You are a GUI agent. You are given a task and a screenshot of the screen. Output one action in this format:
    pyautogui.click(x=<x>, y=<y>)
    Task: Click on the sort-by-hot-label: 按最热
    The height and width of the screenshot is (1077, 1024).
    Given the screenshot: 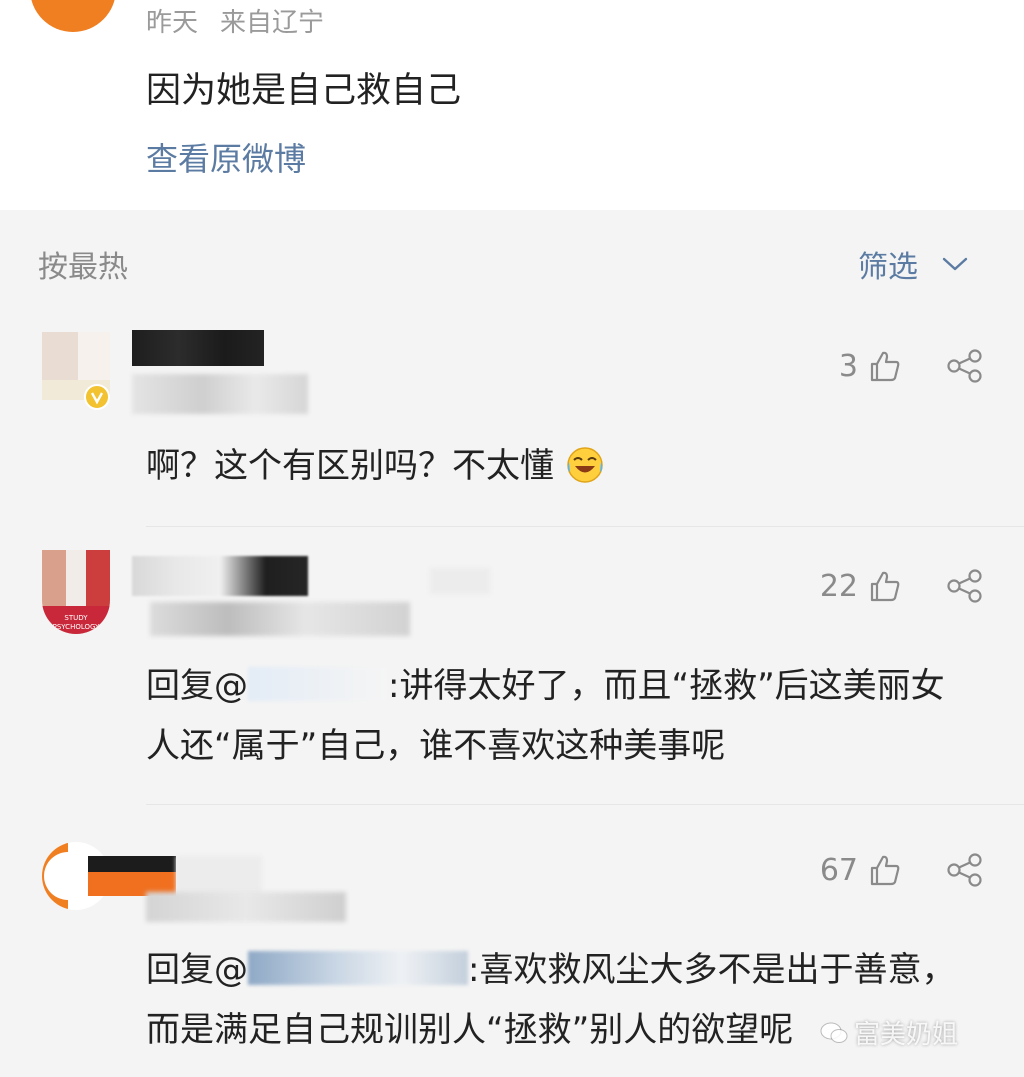 What is the action you would take?
    pyautogui.click(x=83, y=264)
    